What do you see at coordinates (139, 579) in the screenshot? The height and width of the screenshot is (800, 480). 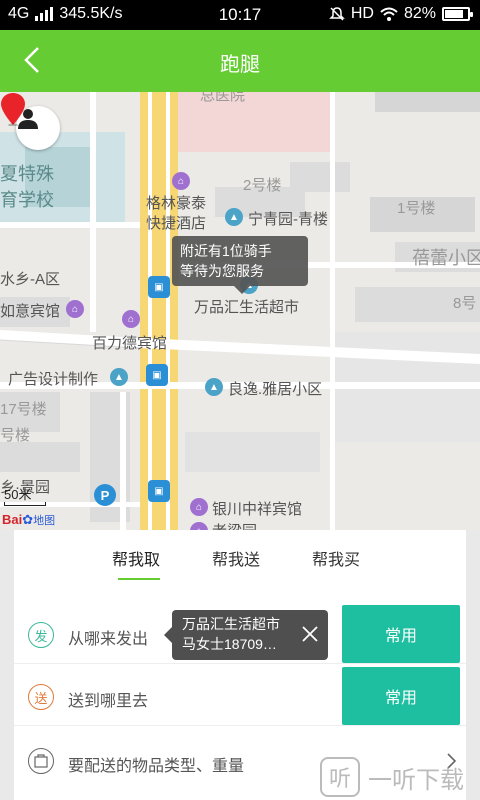 I see `active-tab-indicator` at bounding box center [139, 579].